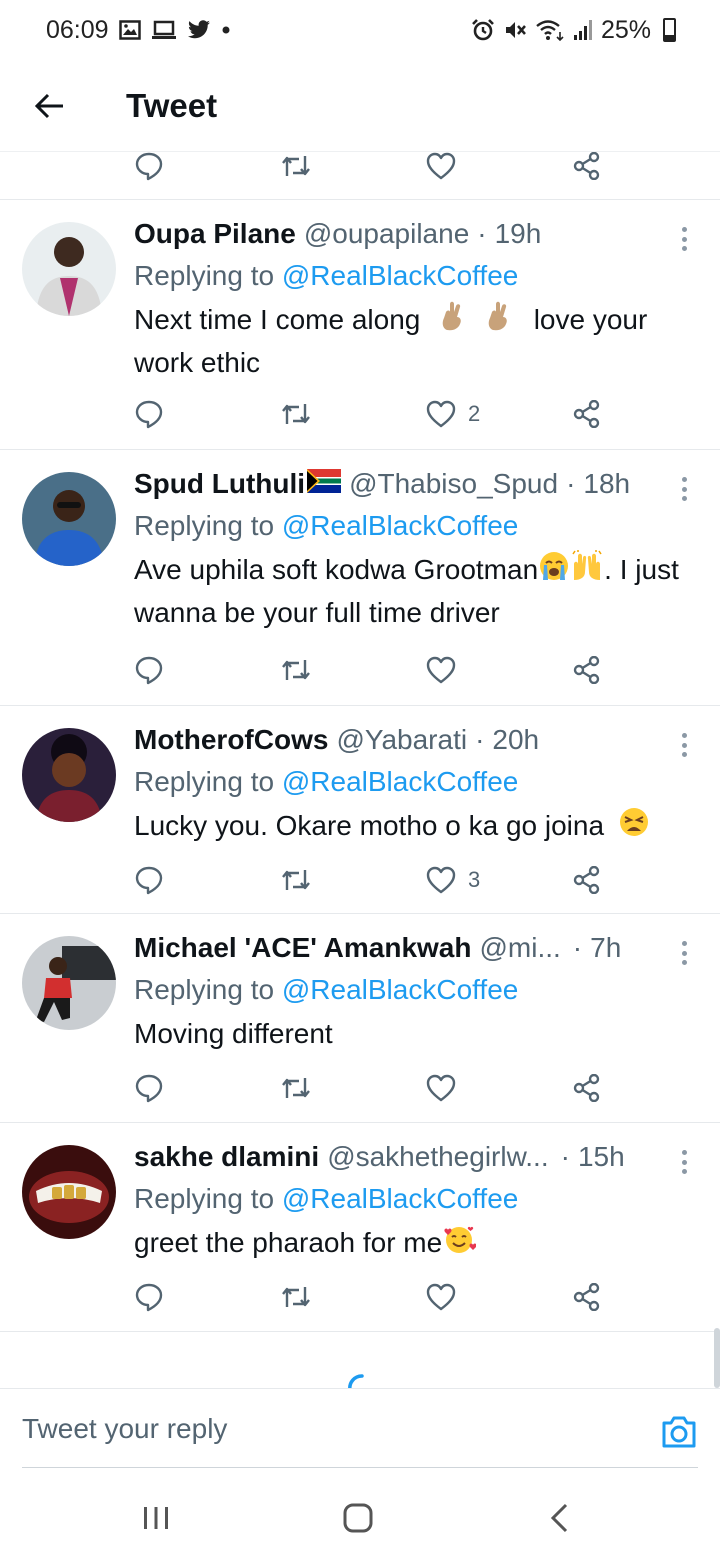 This screenshot has width=720, height=1560. What do you see at coordinates (474, 413) in the screenshot?
I see `like-count: 2` at bounding box center [474, 413].